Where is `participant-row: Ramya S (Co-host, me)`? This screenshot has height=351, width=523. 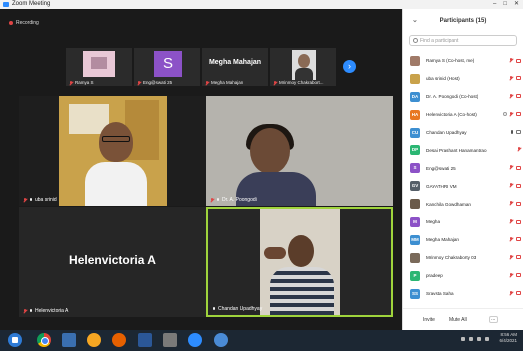
participant-row: Ramya S (Co-host, me) is located at coordinates (463, 61).